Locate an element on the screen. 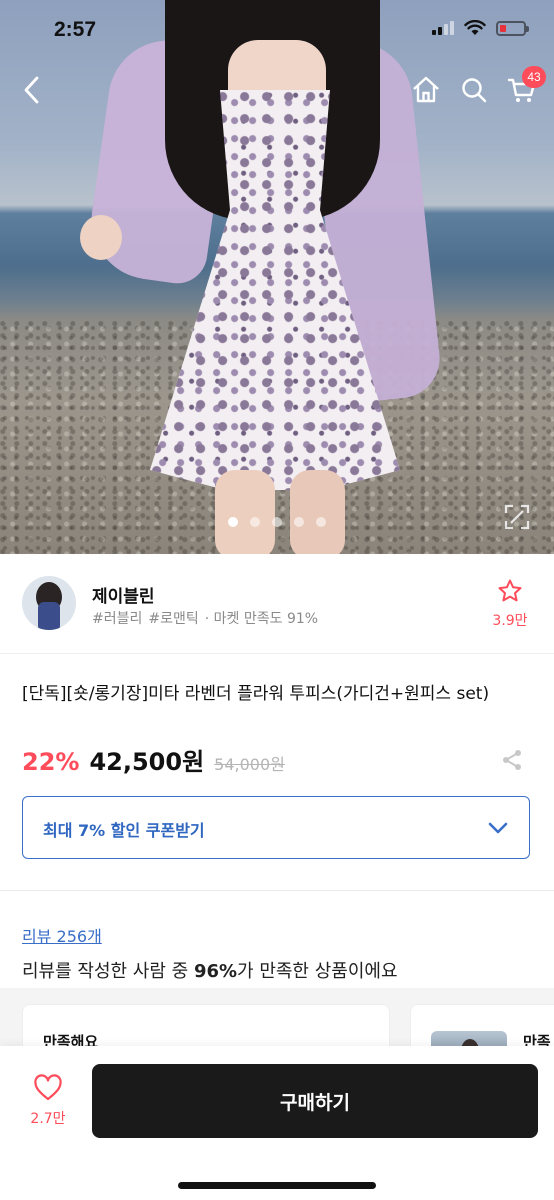 This screenshot has height=1200, width=554. battery-icon is located at coordinates (512, 28).